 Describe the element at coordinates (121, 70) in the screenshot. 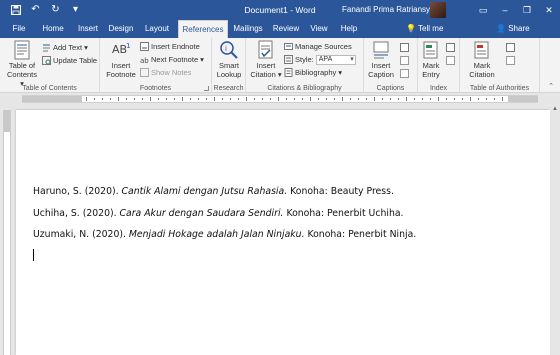

I see `insert-footnote-label: Insert Footnote` at that location.